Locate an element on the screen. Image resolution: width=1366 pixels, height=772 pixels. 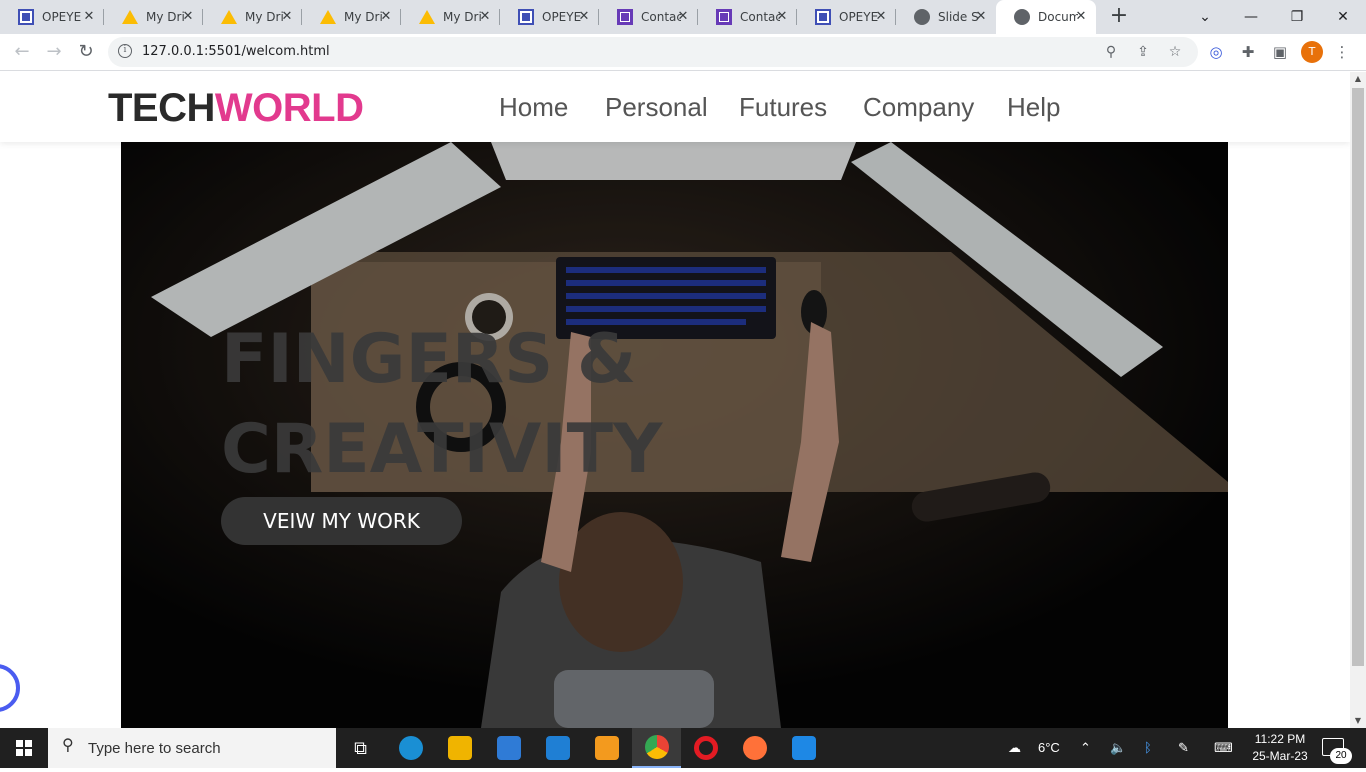
bookmark-star-icon: ☆ is located at coordinates (1175, 52).